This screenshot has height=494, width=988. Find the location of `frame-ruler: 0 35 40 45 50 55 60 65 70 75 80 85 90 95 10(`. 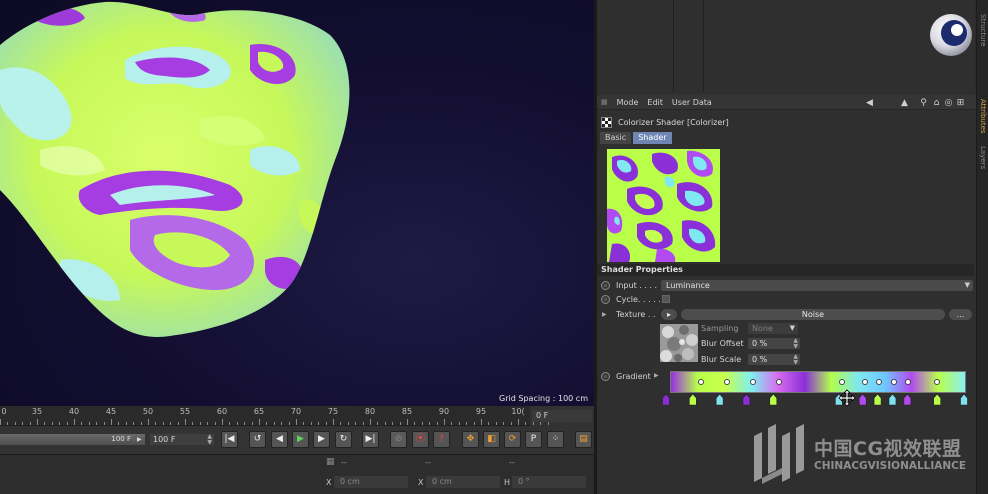

frame-ruler: 0 35 40 45 50 55 60 65 70 75 80 85 90 95 10( is located at coordinates (274, 416).